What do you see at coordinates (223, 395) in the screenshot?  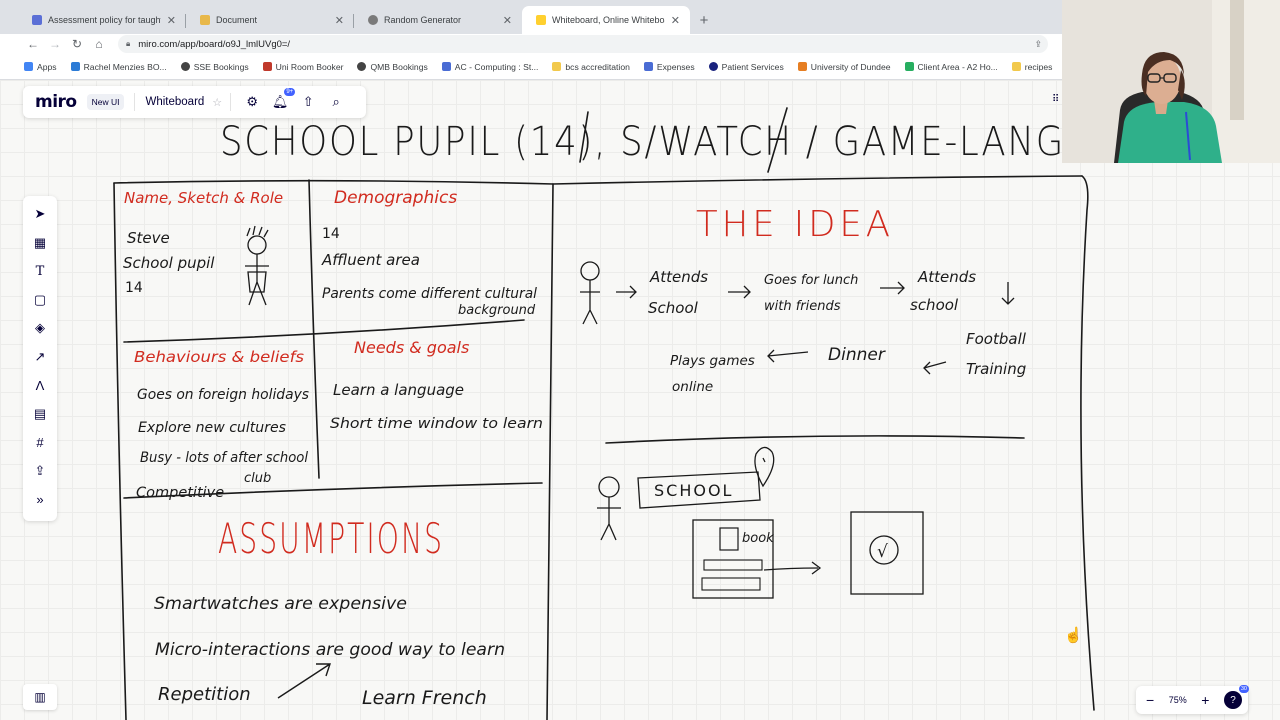 I see `behaviours-line: Goes on foreign holidays` at bounding box center [223, 395].